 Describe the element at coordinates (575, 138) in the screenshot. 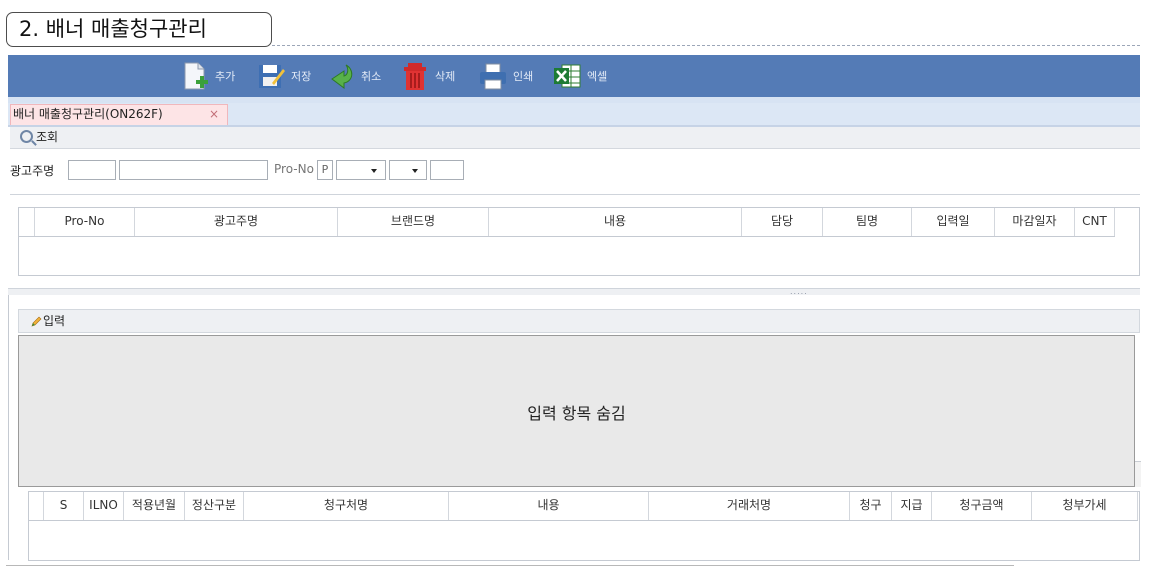

I see `search-panel-header: 조회` at that location.